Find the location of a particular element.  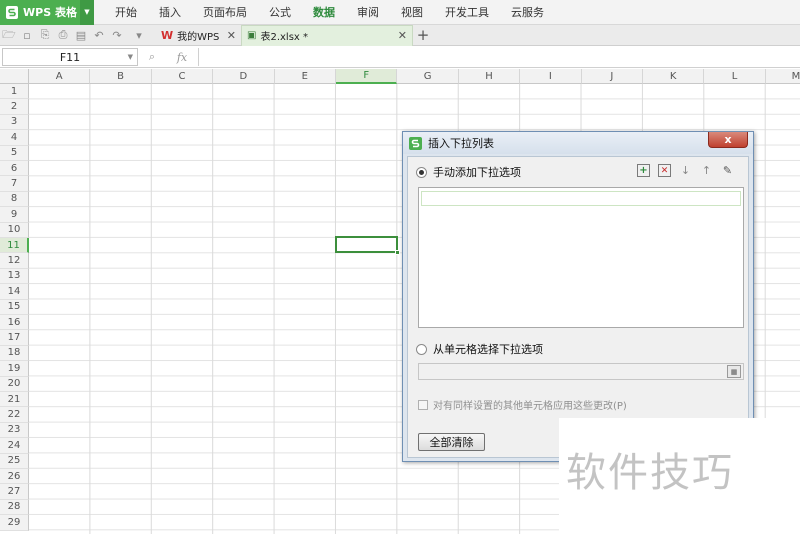

edit-pencil-icon: ✎ is located at coordinates (727, 170).